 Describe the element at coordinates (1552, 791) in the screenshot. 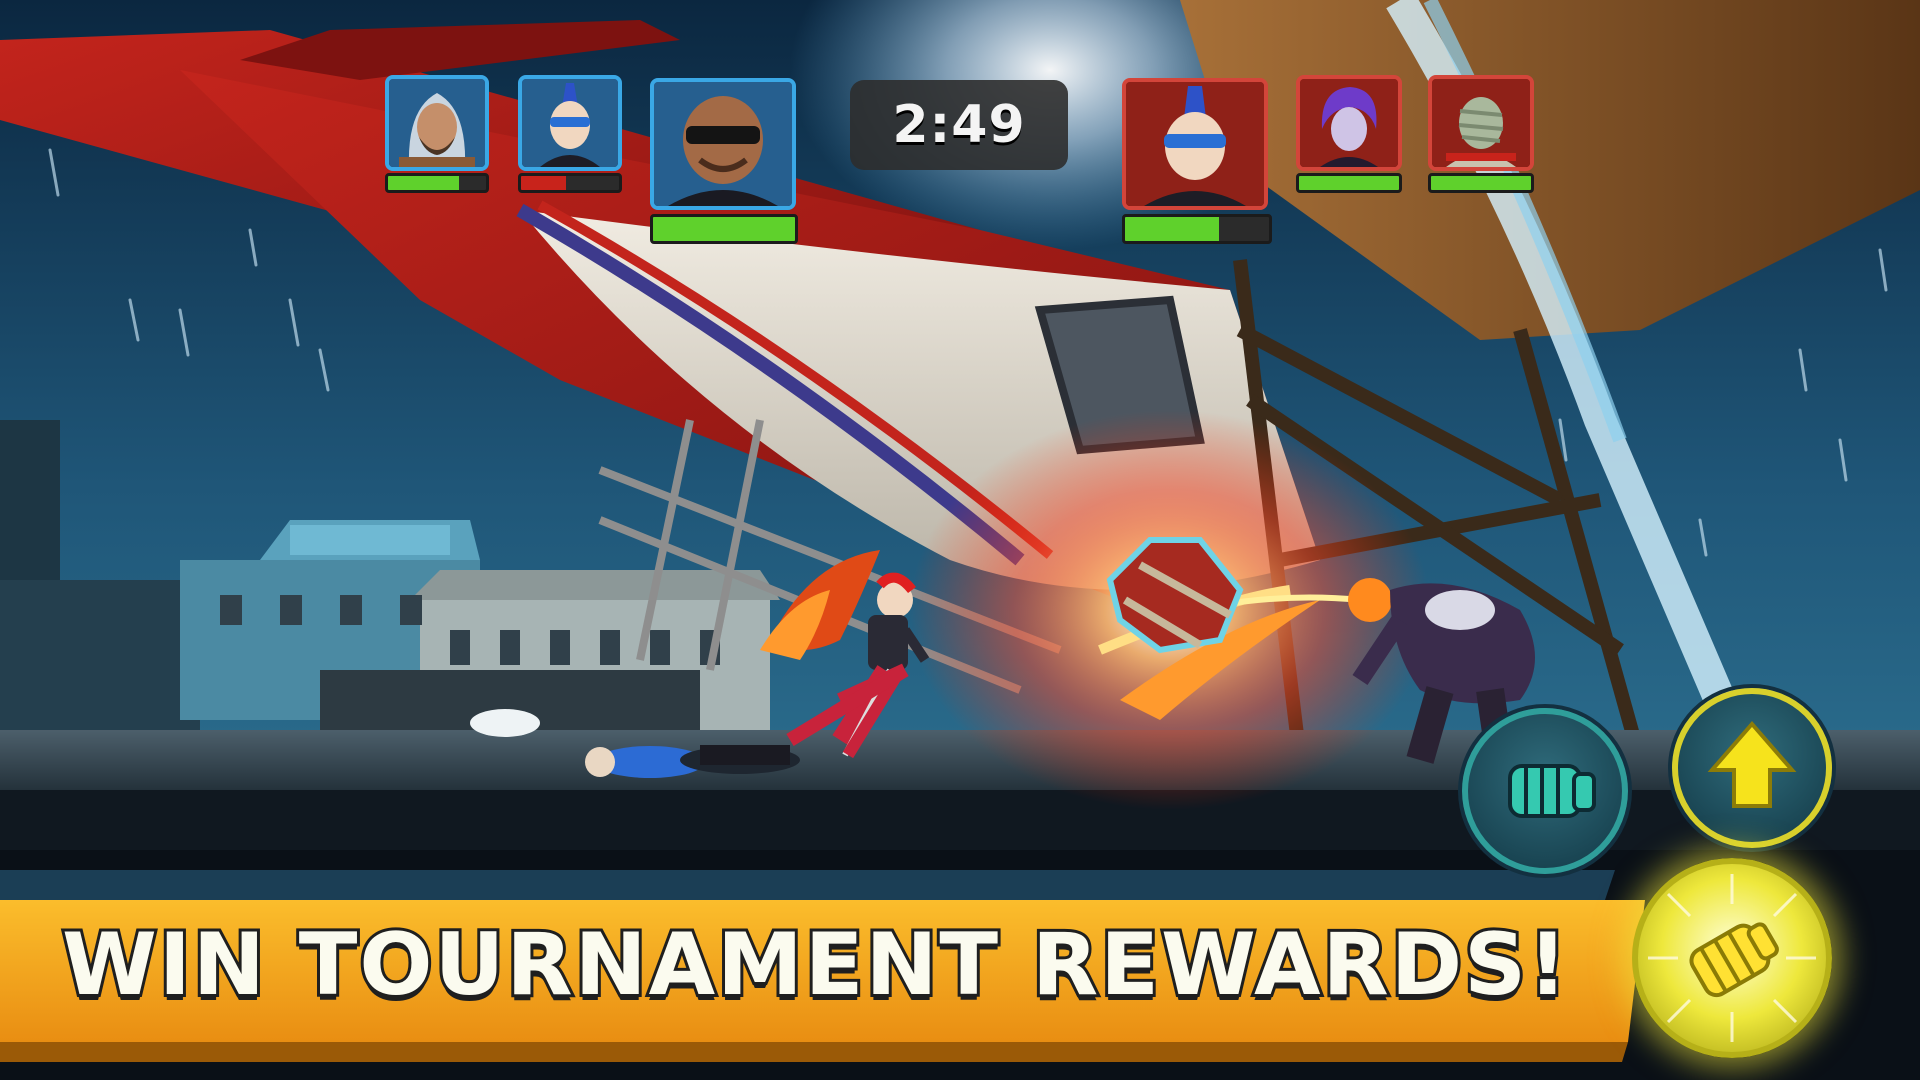

I see `fist-icon` at that location.